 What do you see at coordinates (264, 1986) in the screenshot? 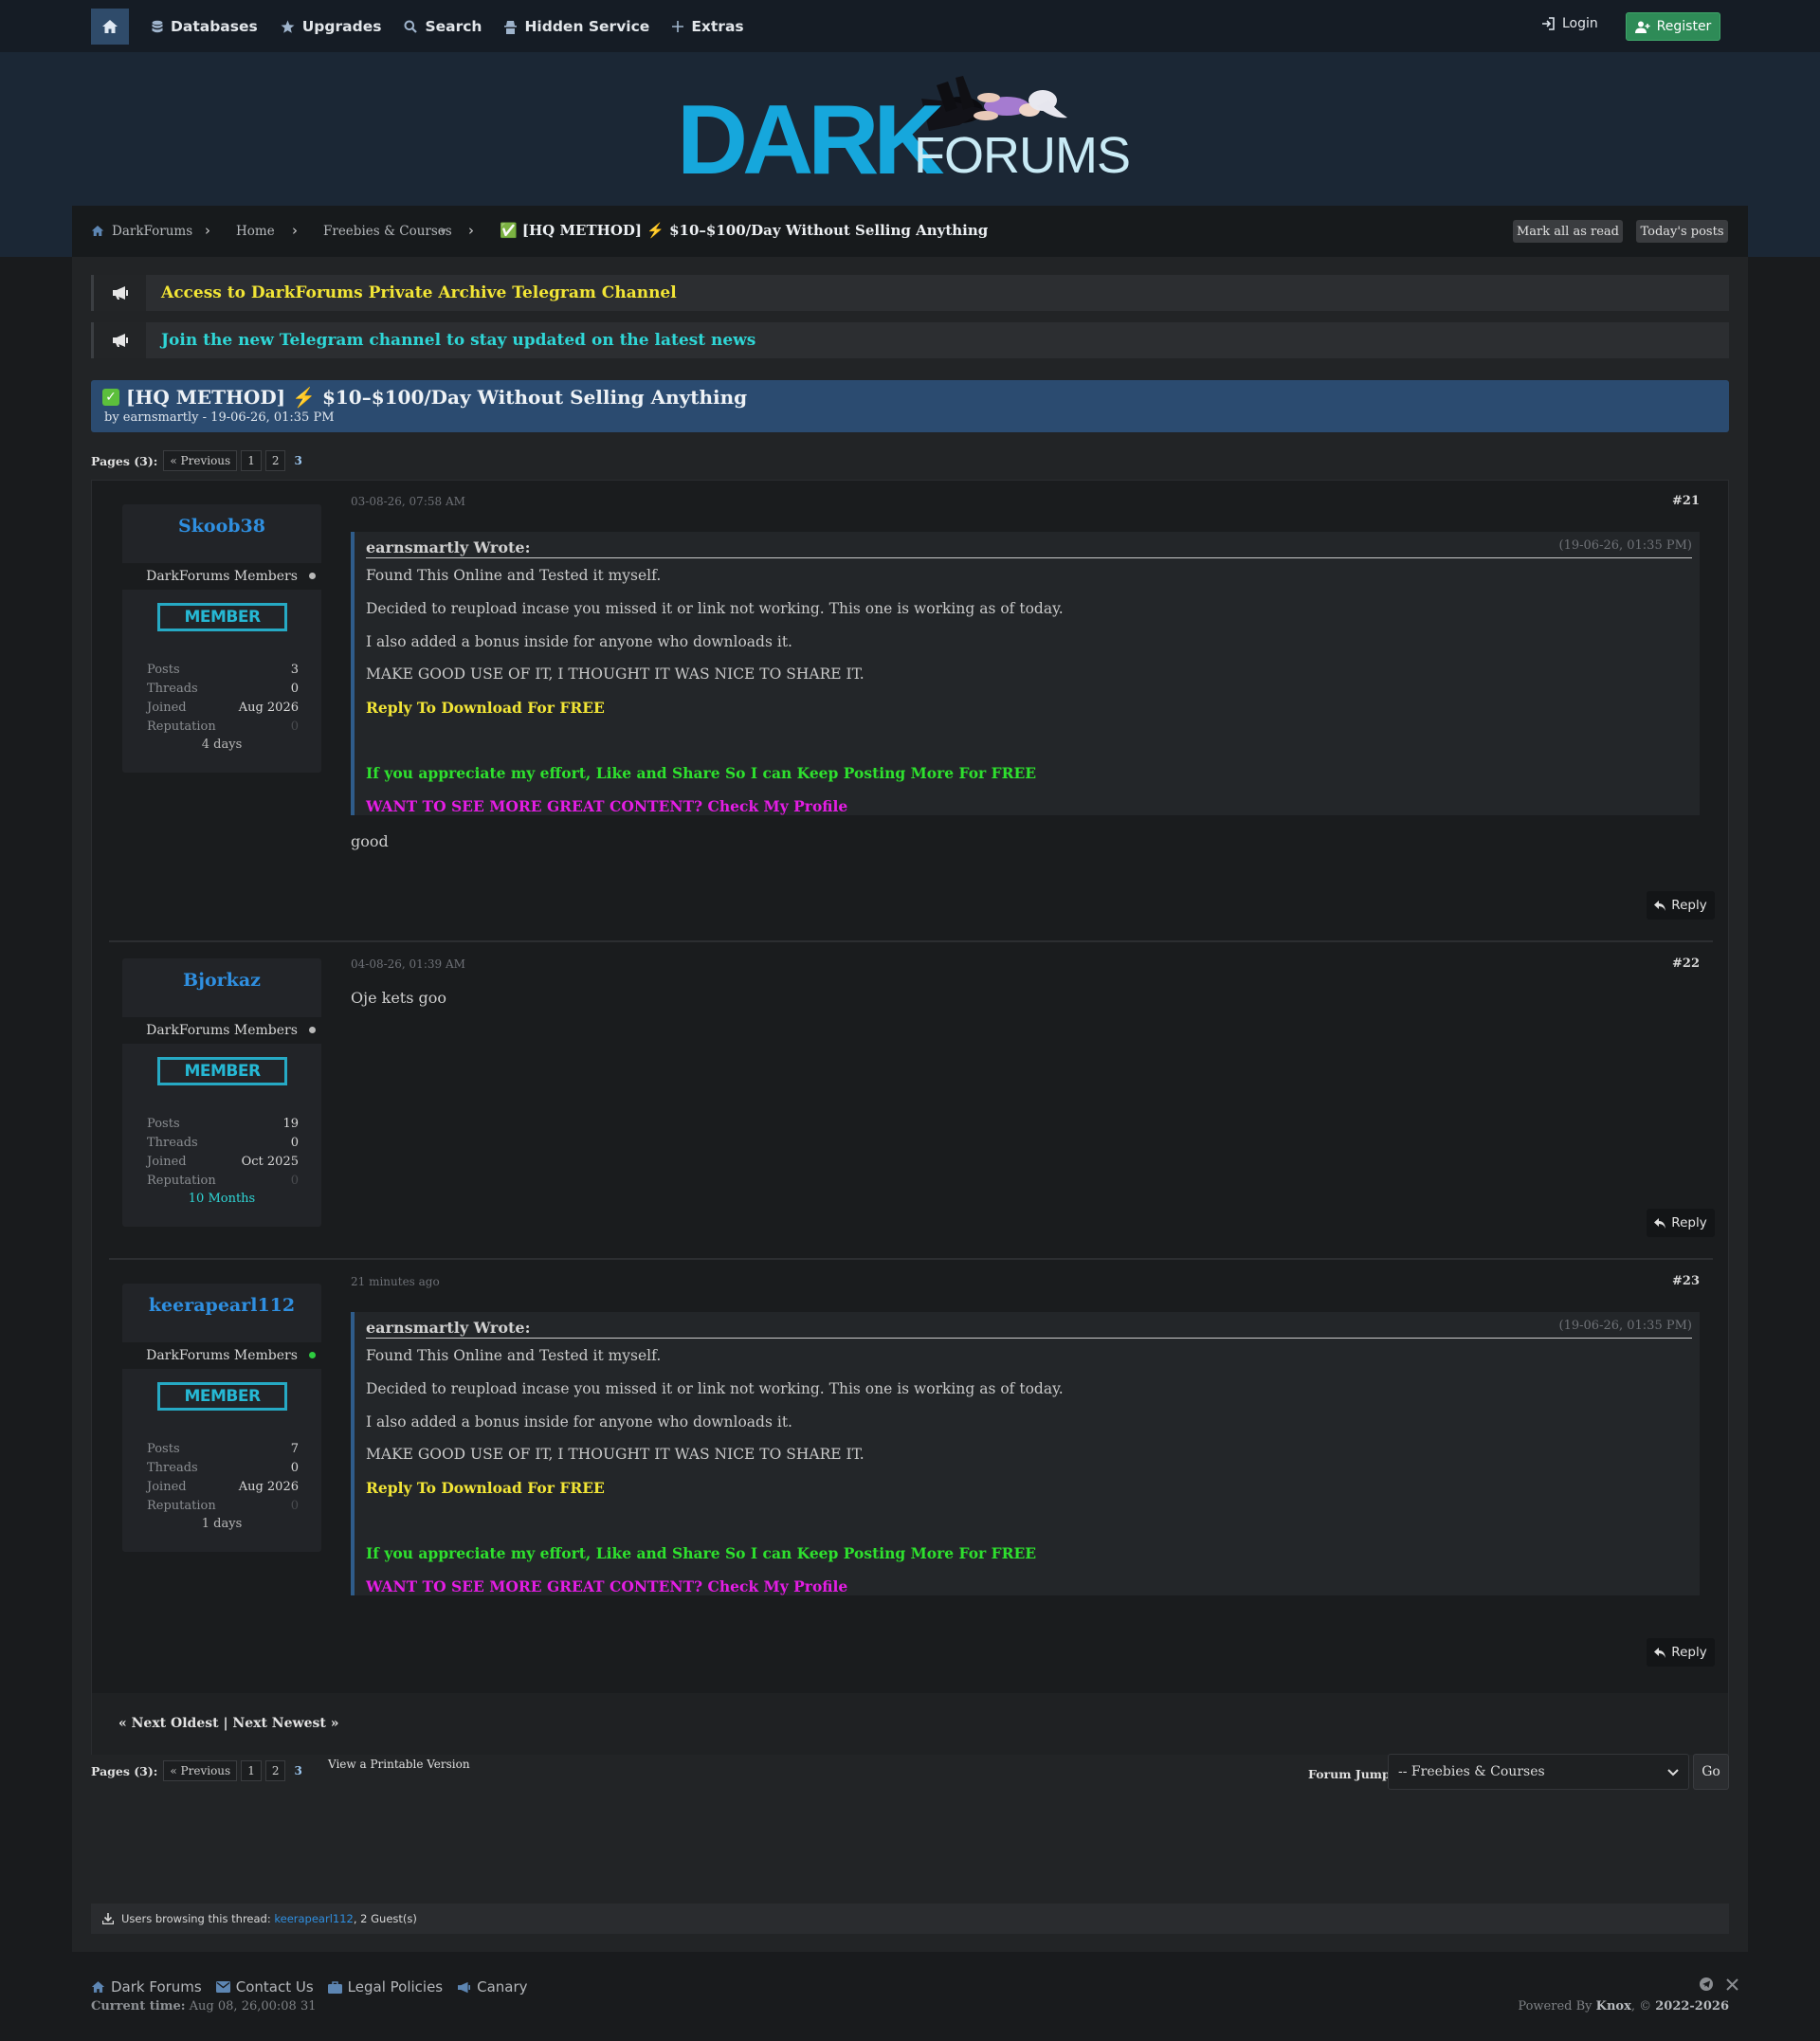
I see `footer-link-contact: Contact Us` at bounding box center [264, 1986].